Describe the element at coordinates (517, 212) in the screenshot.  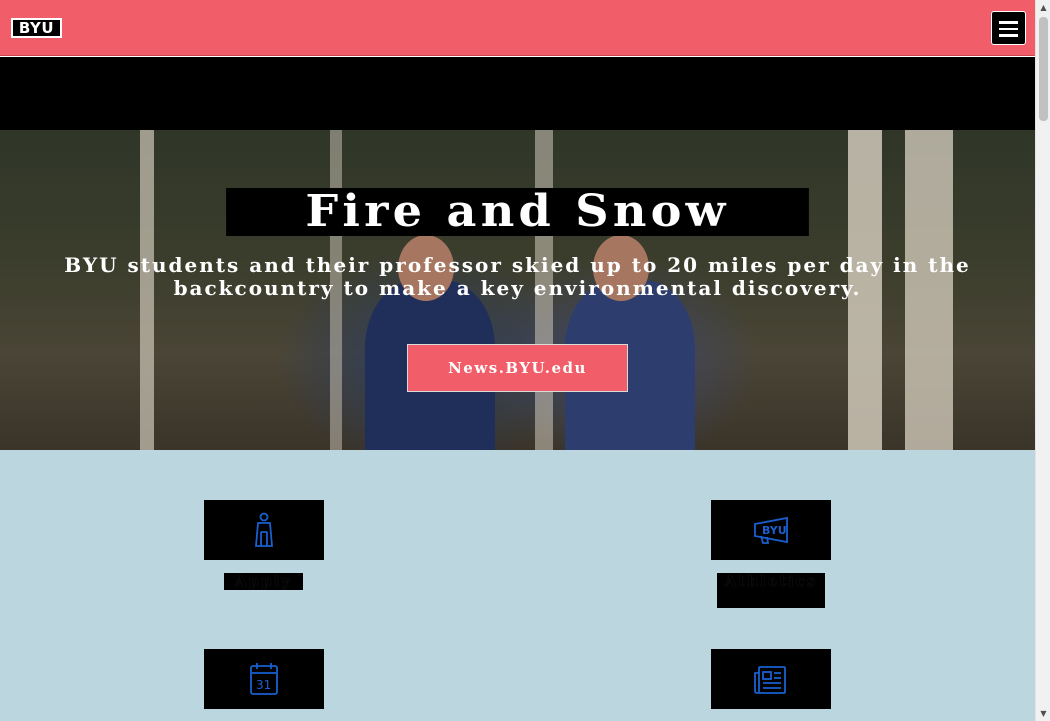
I see `hero-title: Fire and Snow` at that location.